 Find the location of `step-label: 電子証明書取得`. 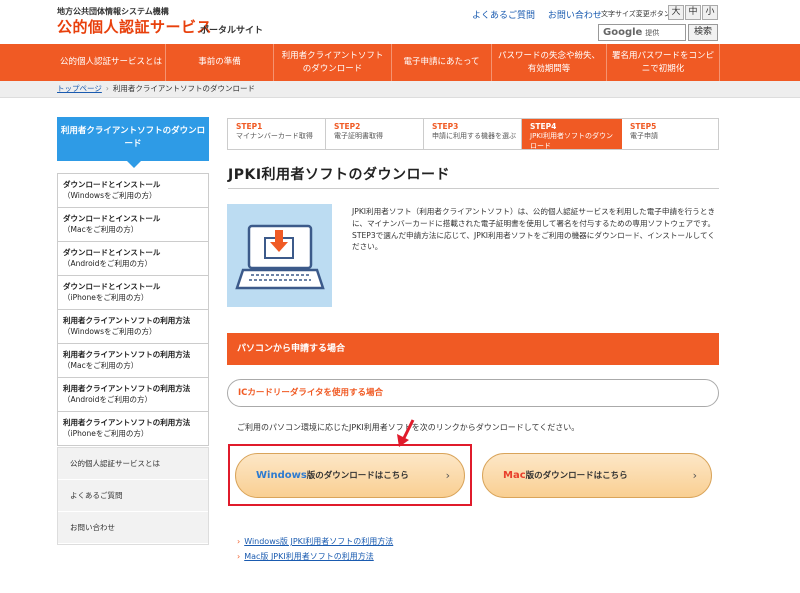

step-label: 電子証明書取得 is located at coordinates (358, 136).